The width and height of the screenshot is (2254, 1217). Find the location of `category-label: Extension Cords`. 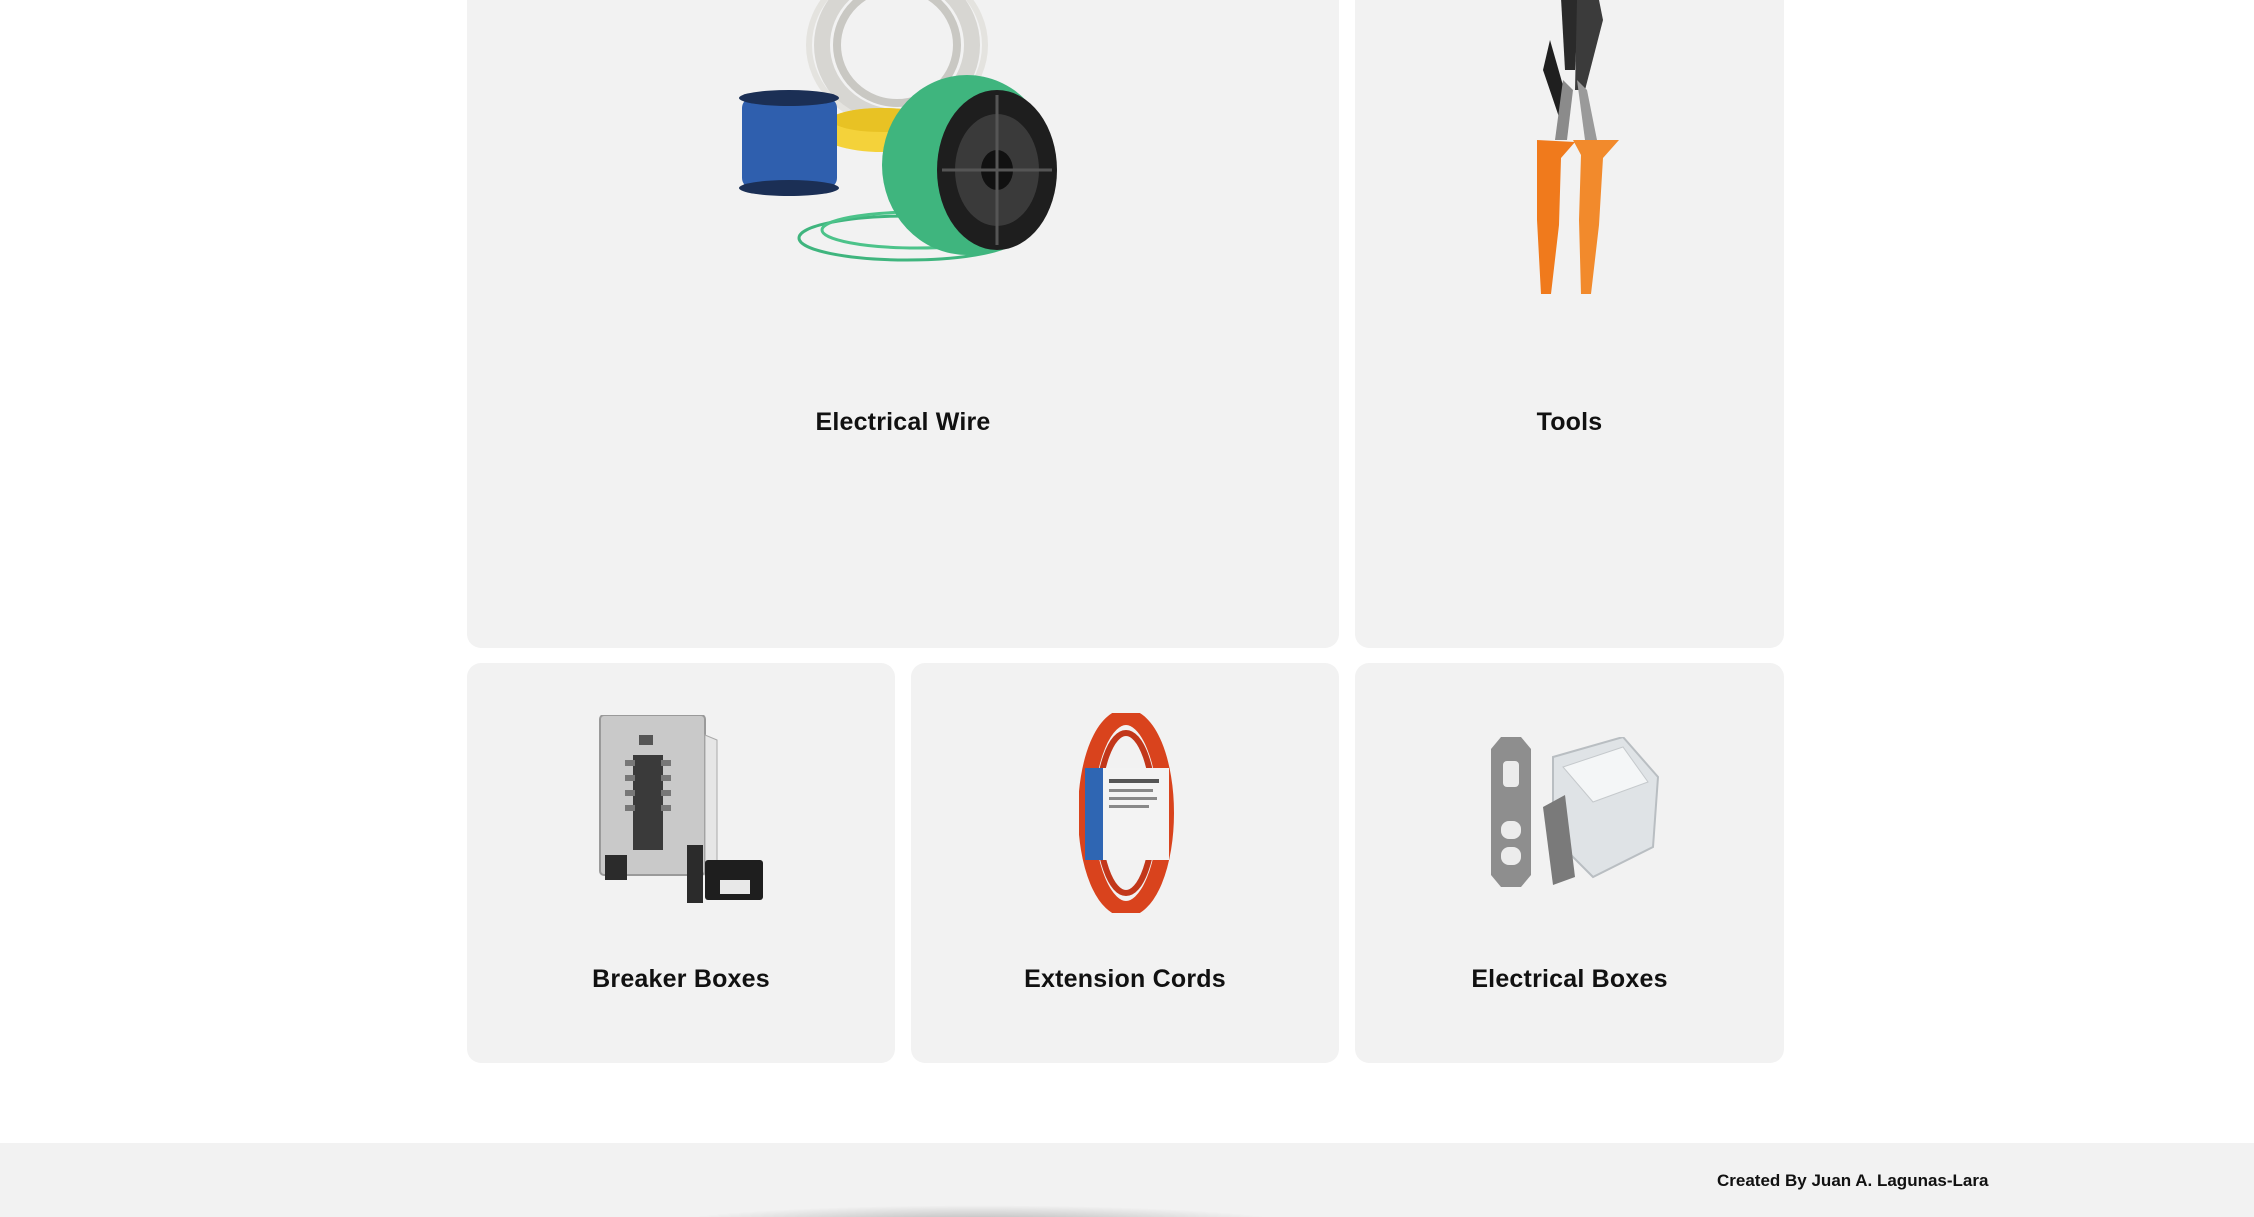

category-label: Extension Cords is located at coordinates (1125, 979).